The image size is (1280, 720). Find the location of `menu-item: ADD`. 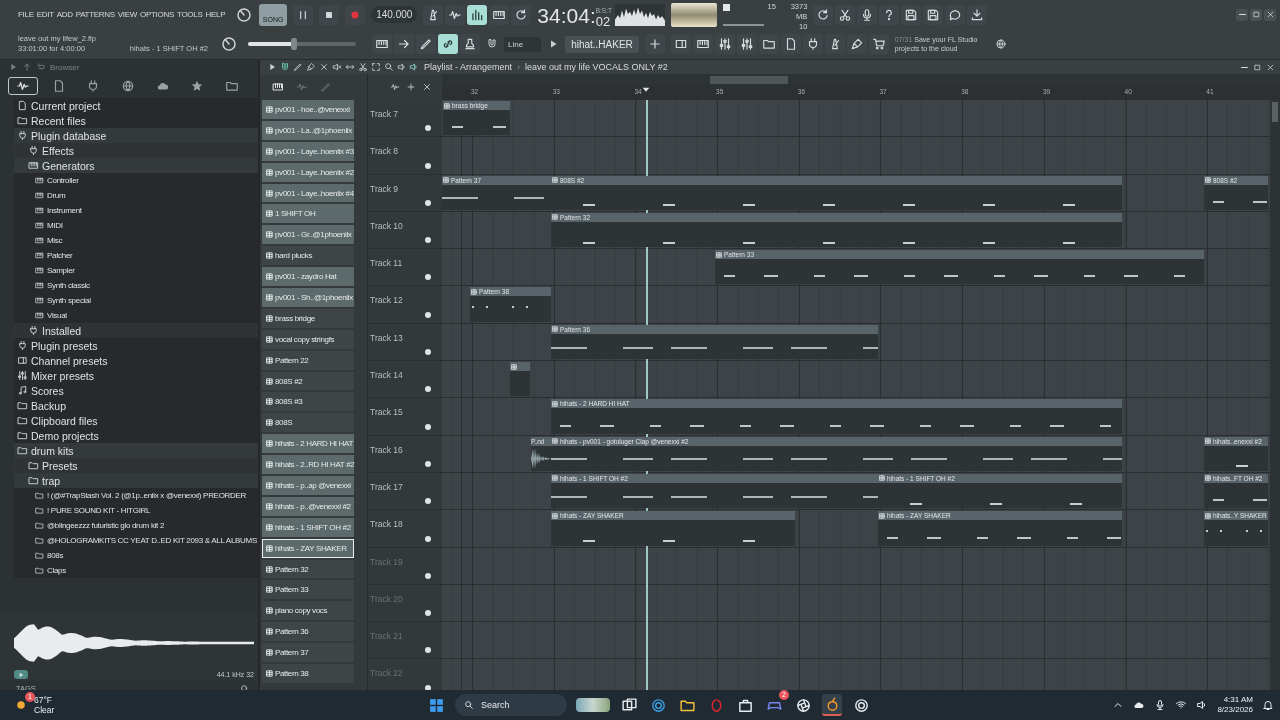

menu-item: ADD is located at coordinates (64, 15).